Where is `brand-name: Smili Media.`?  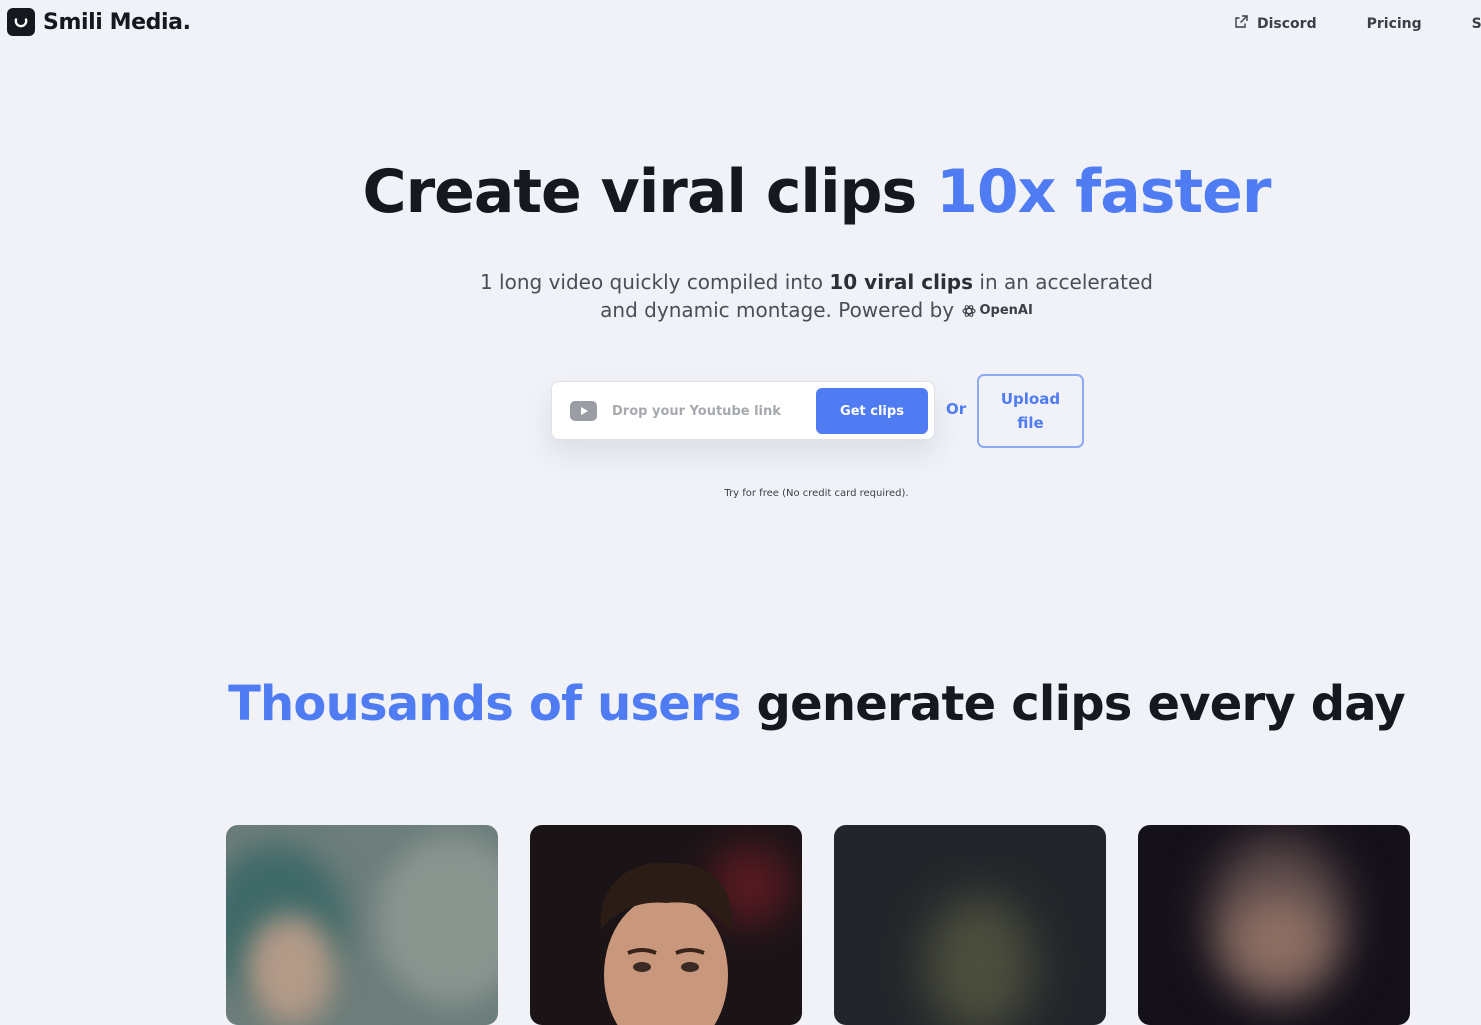 brand-name: Smili Media. is located at coordinates (117, 22).